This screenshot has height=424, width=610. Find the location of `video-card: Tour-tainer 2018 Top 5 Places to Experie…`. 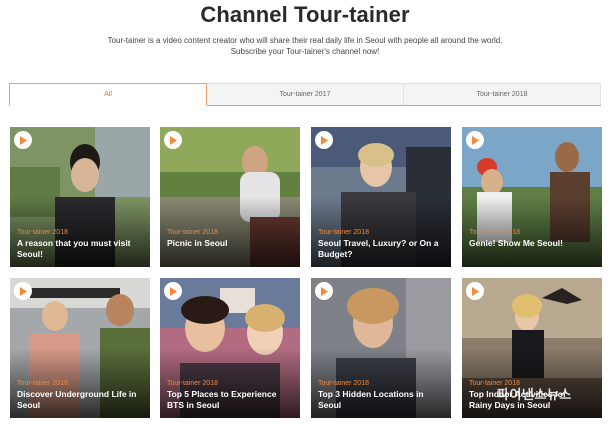

video-card: Tour-tainer 2018 Top 5 Places to Experie… is located at coordinates (230, 348).